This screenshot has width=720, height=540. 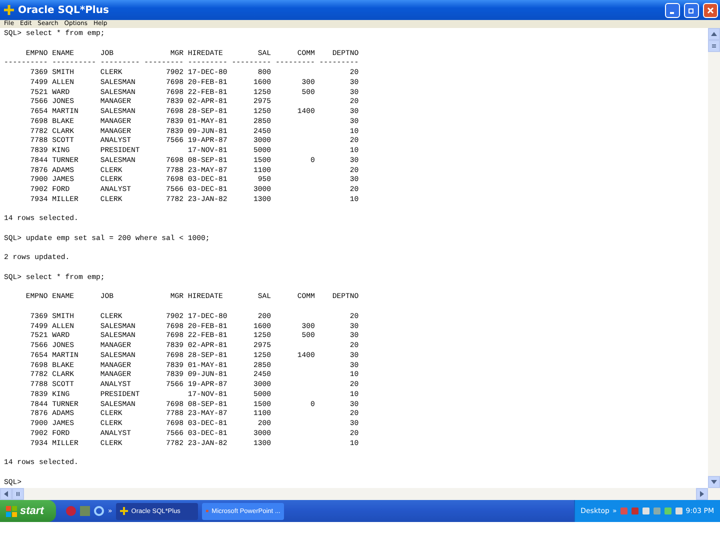 I want to click on down-arrow-icon, so click(x=714, y=482).